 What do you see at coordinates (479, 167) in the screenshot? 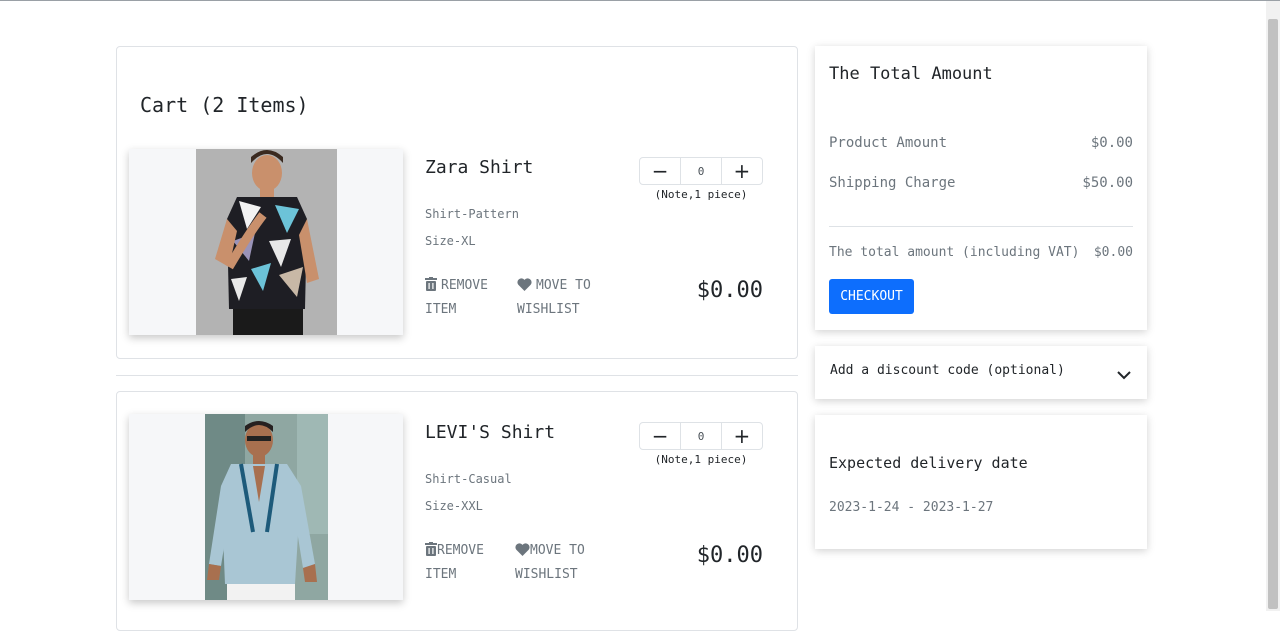
I see `product-name: Zara Shirt` at bounding box center [479, 167].